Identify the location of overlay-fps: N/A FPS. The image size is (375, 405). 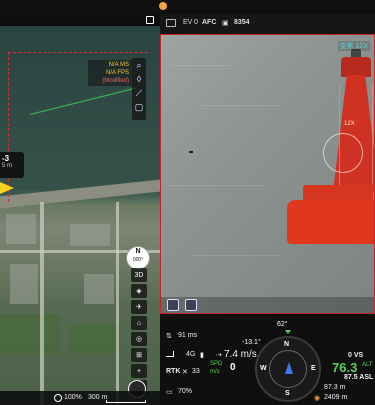
(117, 73).